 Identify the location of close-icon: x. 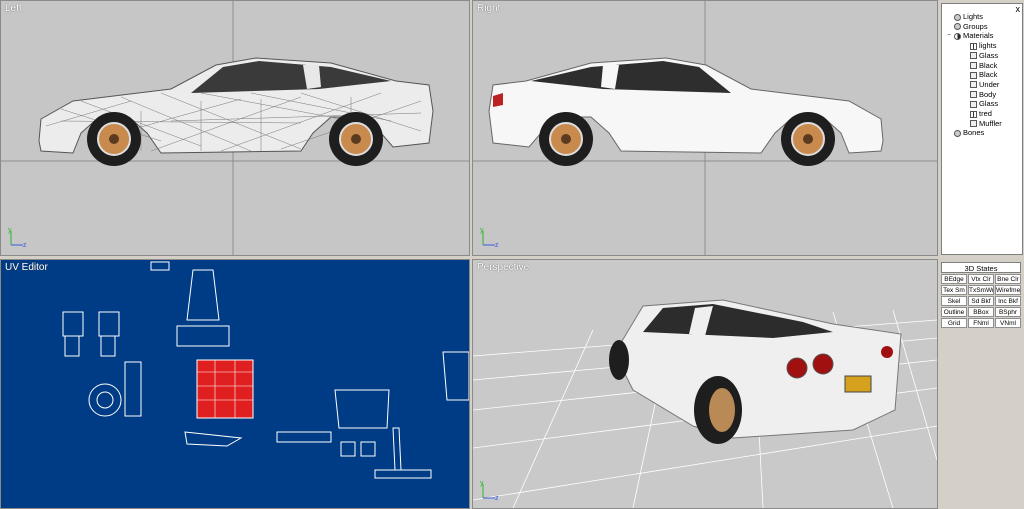
(1018, 9).